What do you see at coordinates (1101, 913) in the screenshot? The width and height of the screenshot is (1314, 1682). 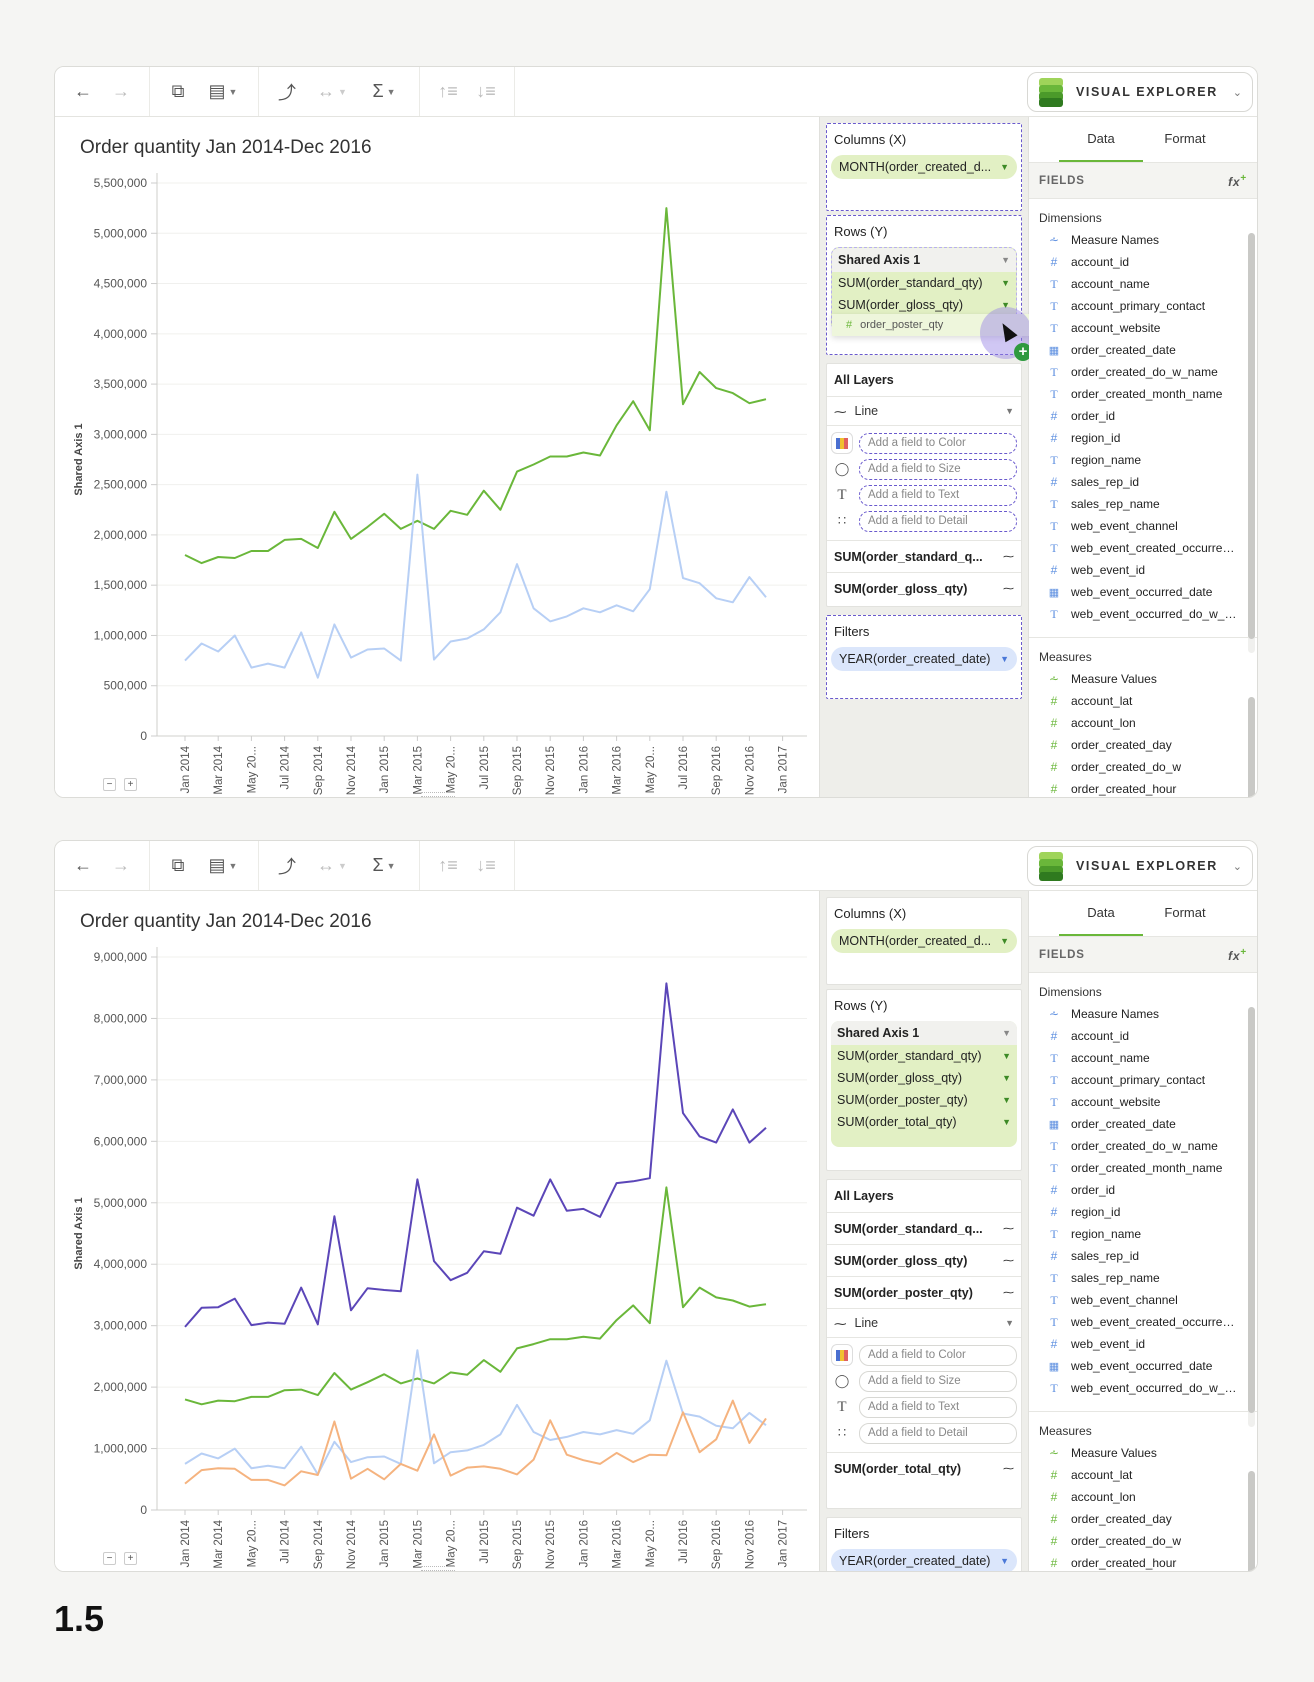 I see `tab-data: Data` at bounding box center [1101, 913].